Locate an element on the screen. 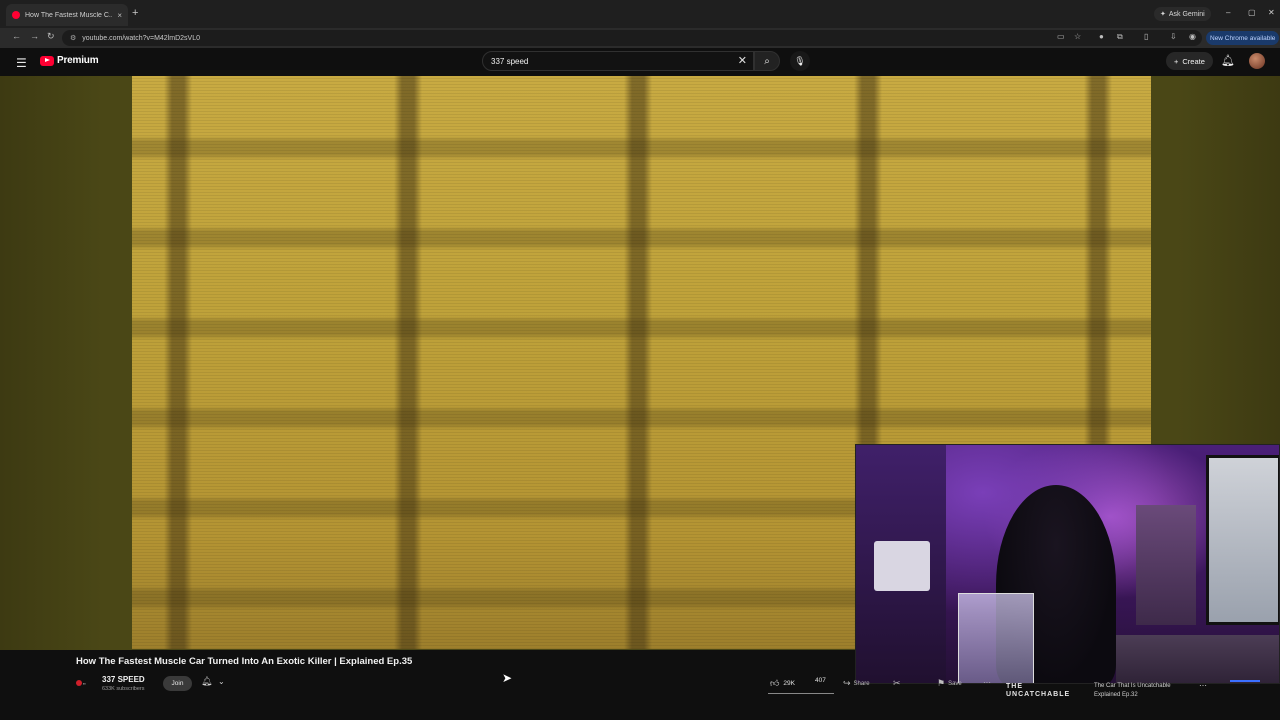 This screenshot has height=720, width=1280. youtube-premium-logo: Premium is located at coordinates (69, 60).